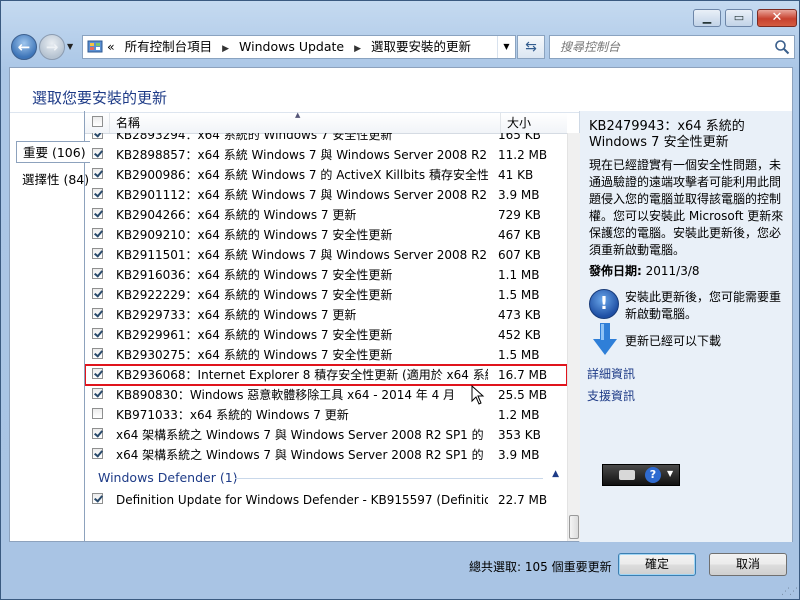 This screenshot has height=600, width=800. I want to click on table-row: KB2929961：x64 系統的 Windows 7 安全性更新 452 KB, so click(326, 335).